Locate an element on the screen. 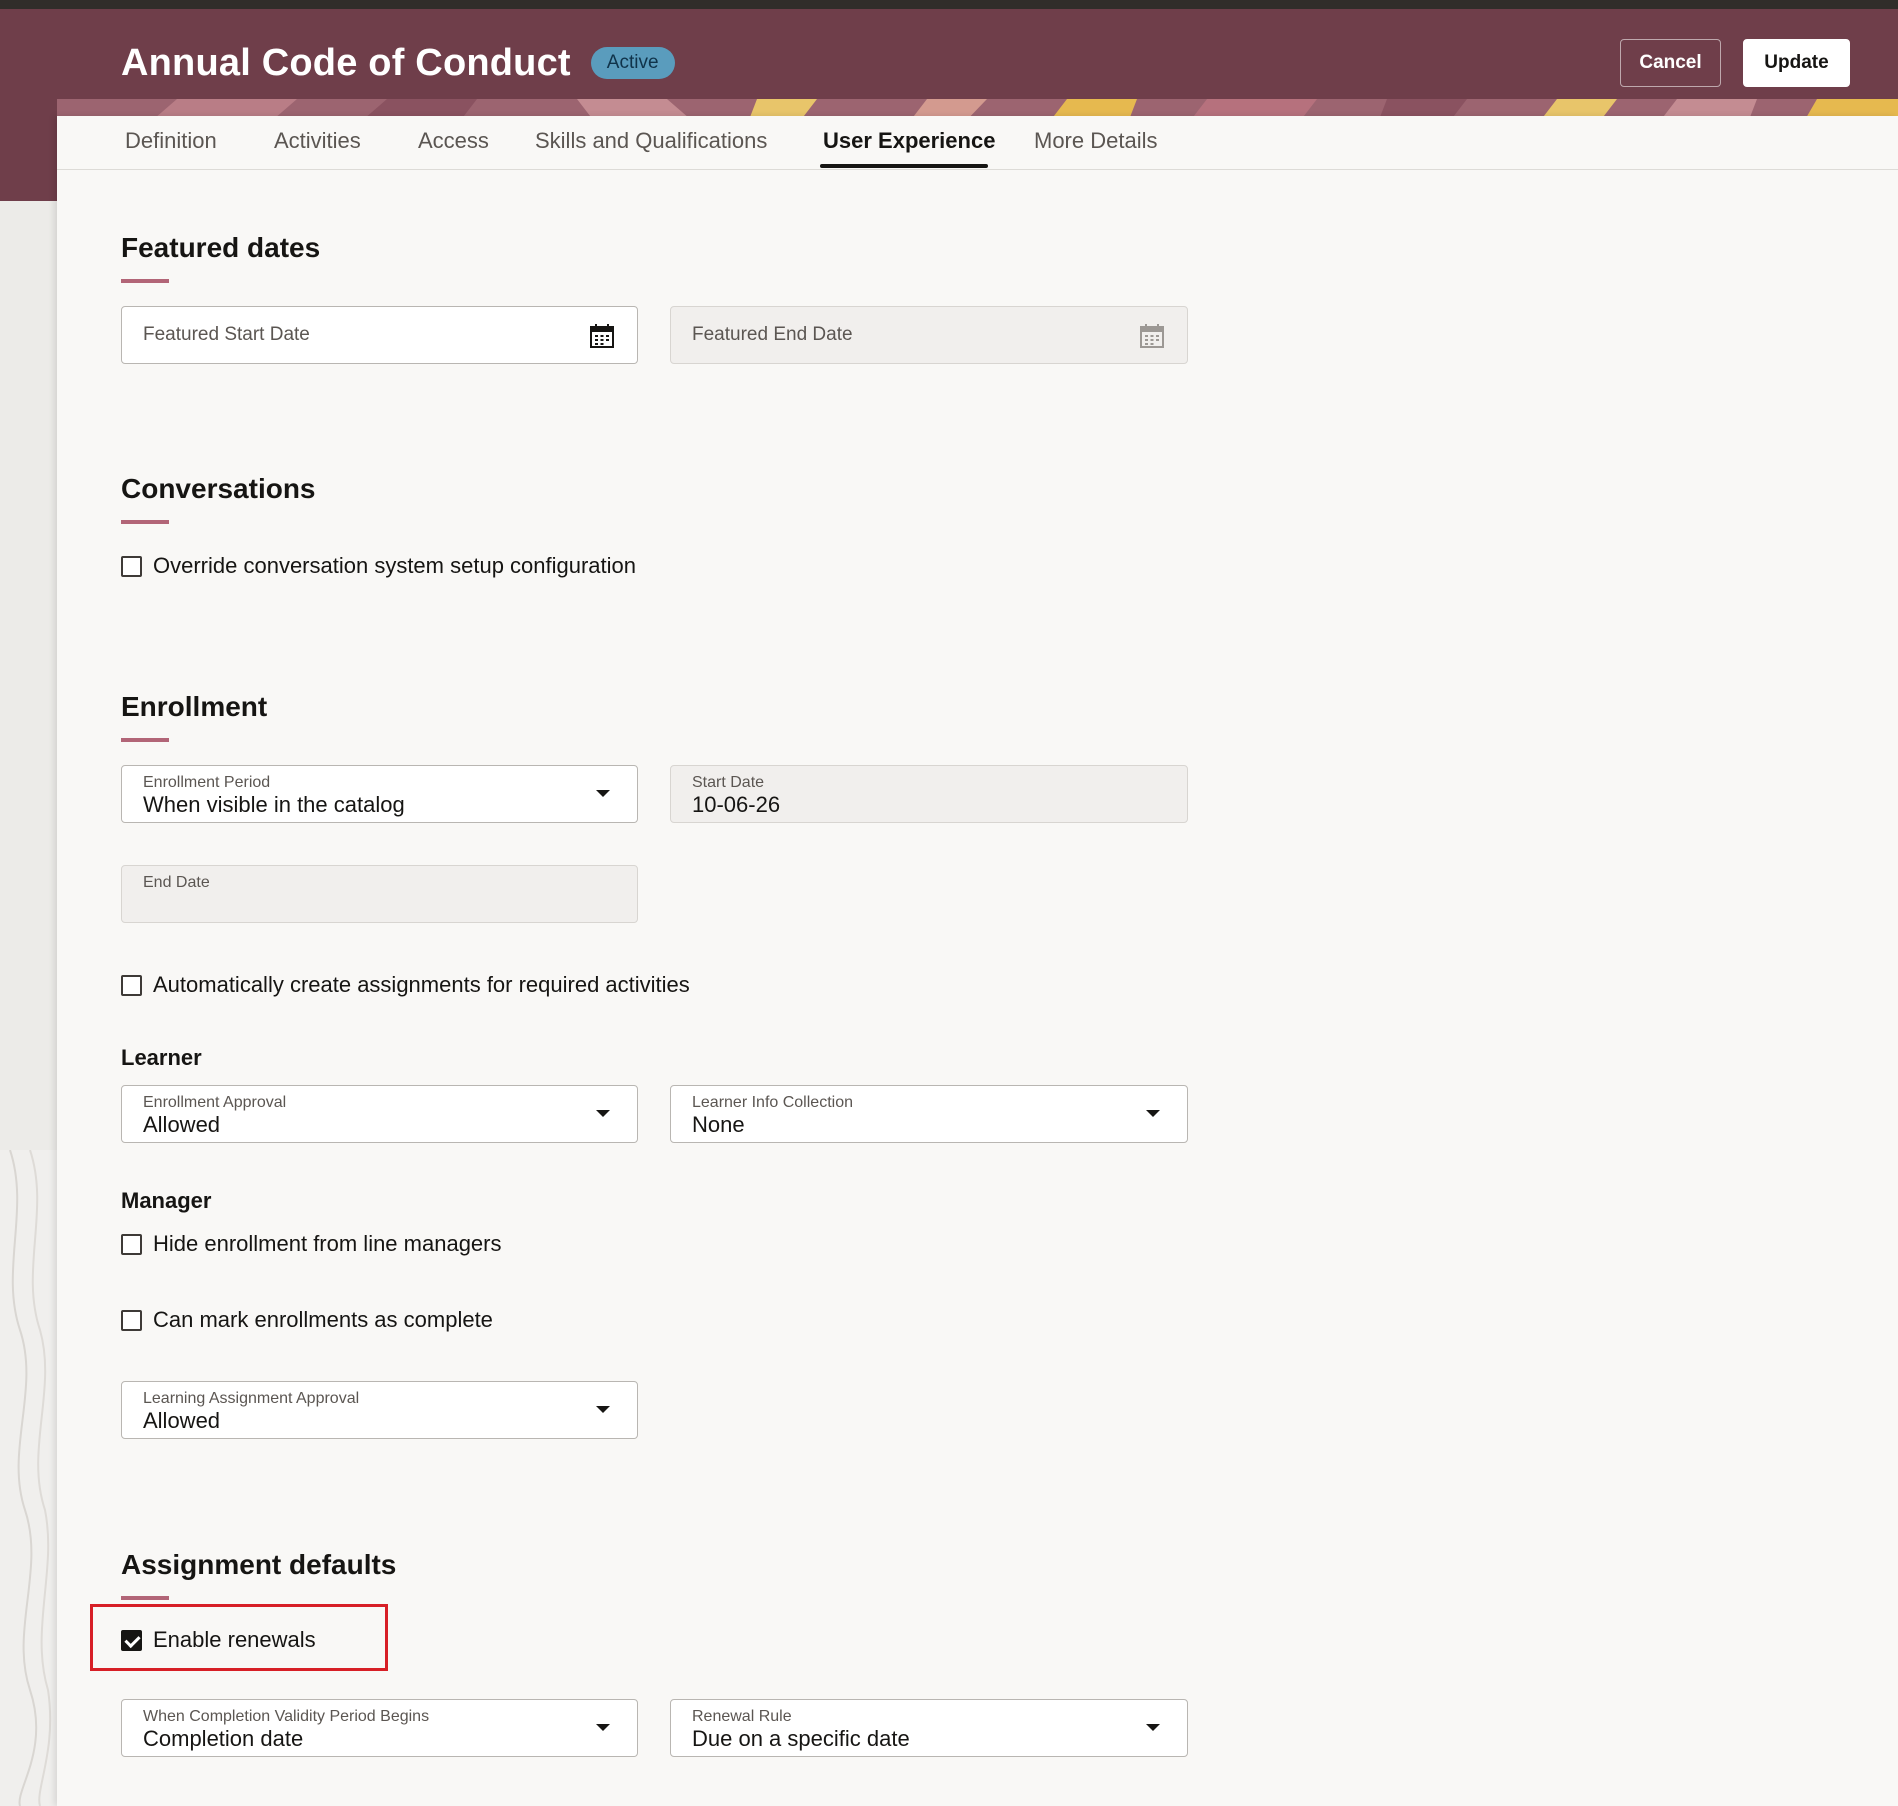 The width and height of the screenshot is (1898, 1806). tab-user-experience: User Experience is located at coordinates (909, 141).